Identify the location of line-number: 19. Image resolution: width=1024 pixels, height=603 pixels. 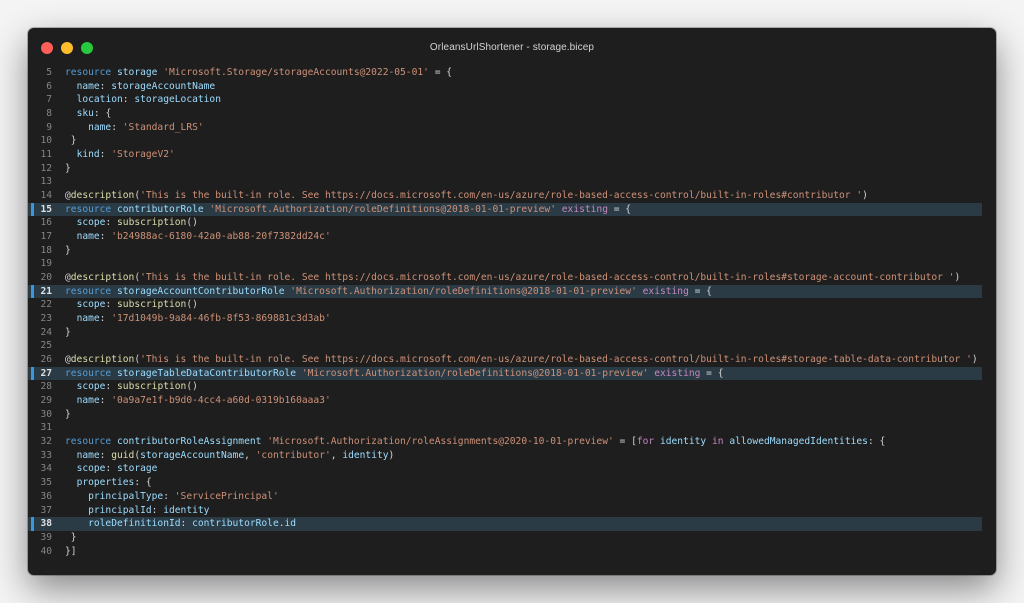
(46, 264).